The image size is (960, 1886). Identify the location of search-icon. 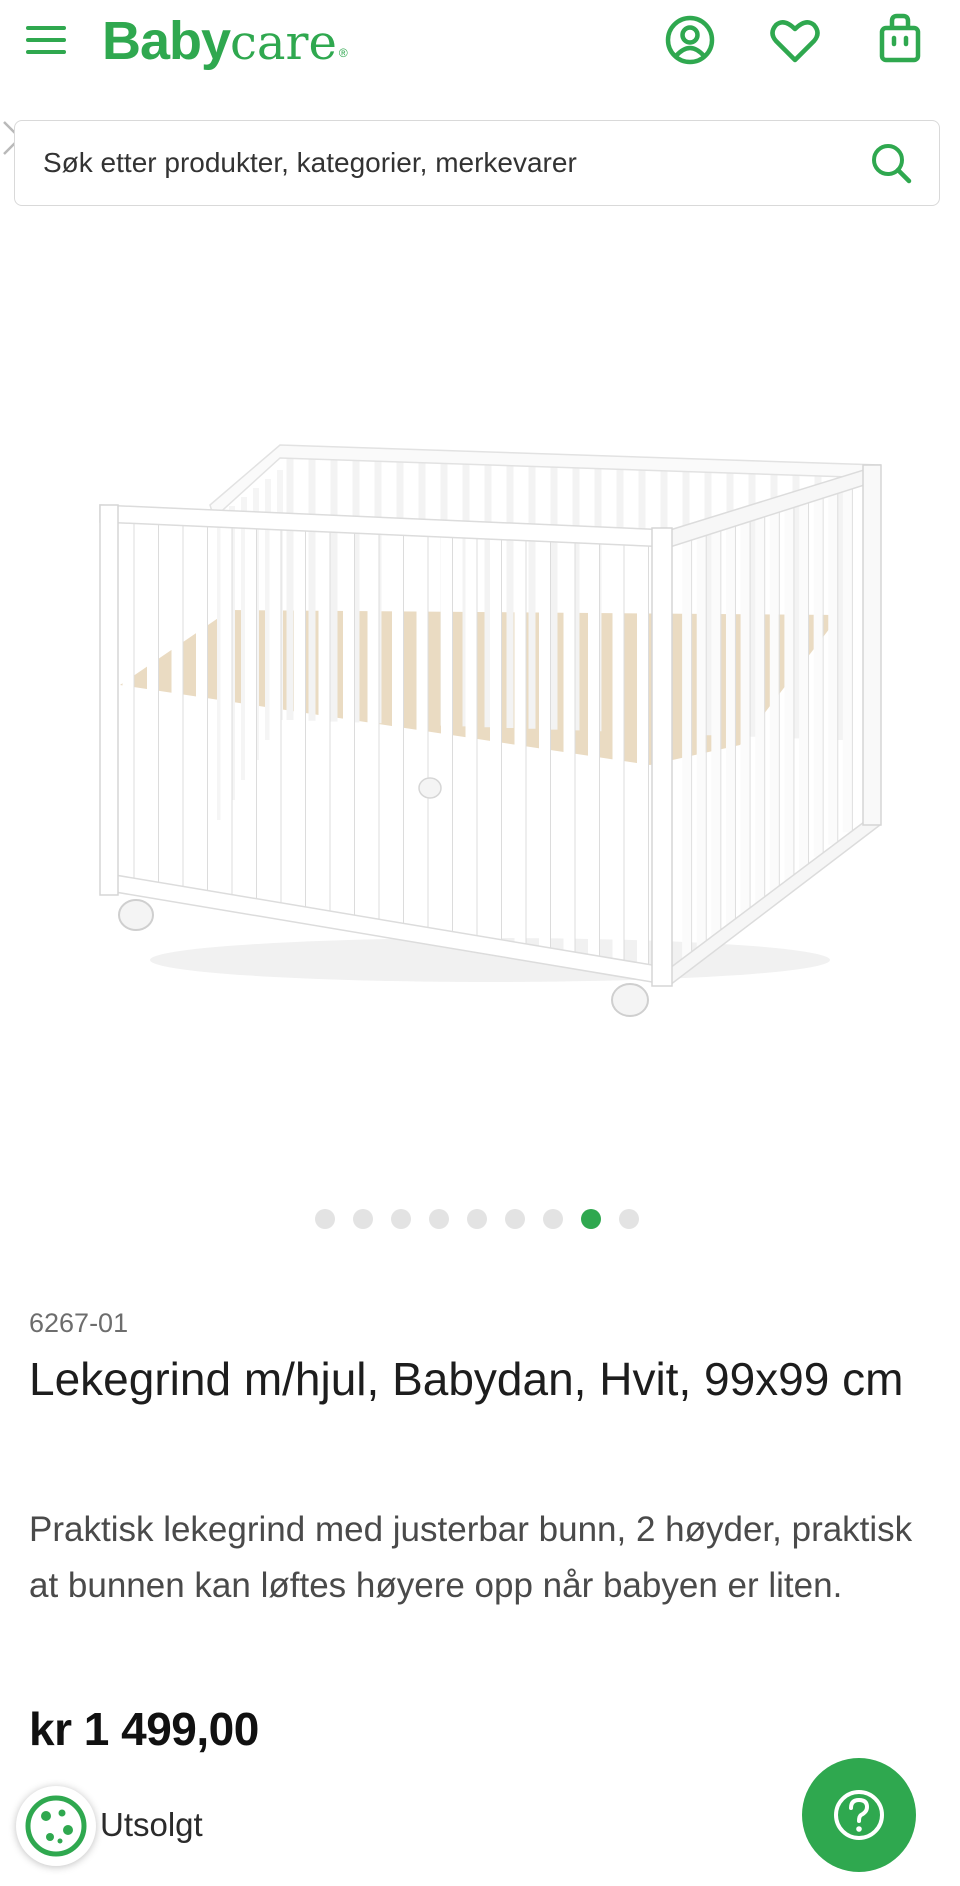
(891, 163).